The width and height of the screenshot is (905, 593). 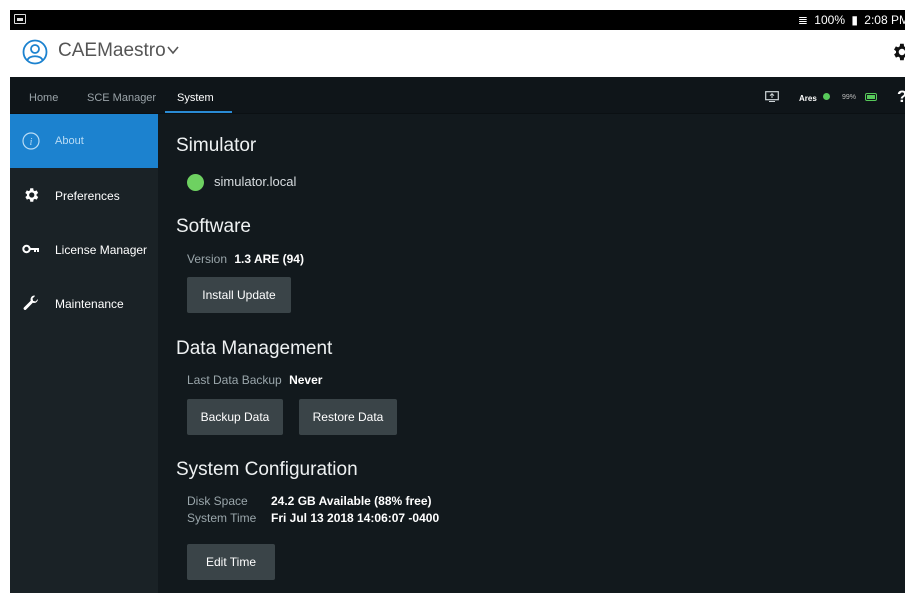 What do you see at coordinates (217, 501) in the screenshot?
I see `disk-space-label: Disk Space` at bounding box center [217, 501].